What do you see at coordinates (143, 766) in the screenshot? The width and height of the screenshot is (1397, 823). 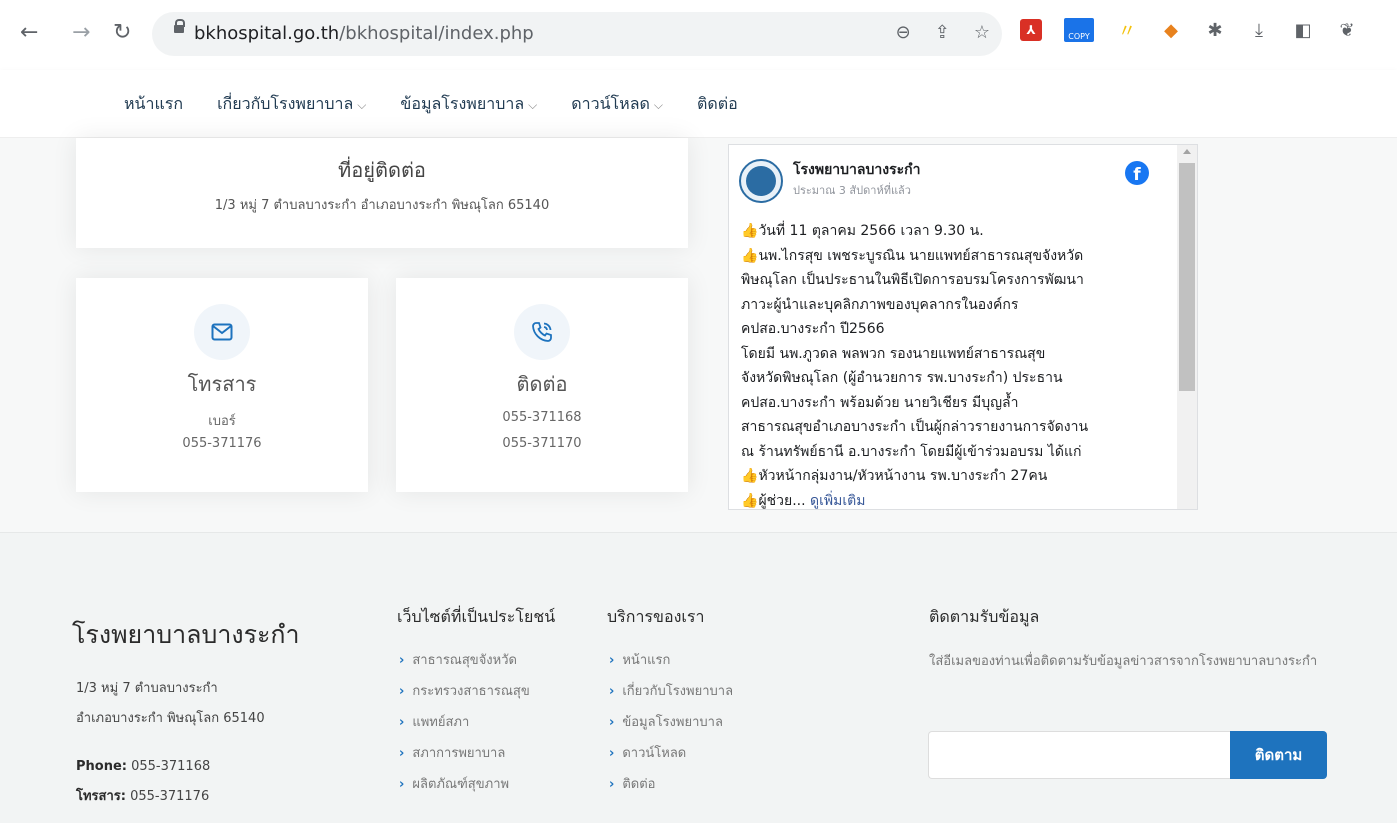 I see `footer-phone: Phone: 055-371168` at bounding box center [143, 766].